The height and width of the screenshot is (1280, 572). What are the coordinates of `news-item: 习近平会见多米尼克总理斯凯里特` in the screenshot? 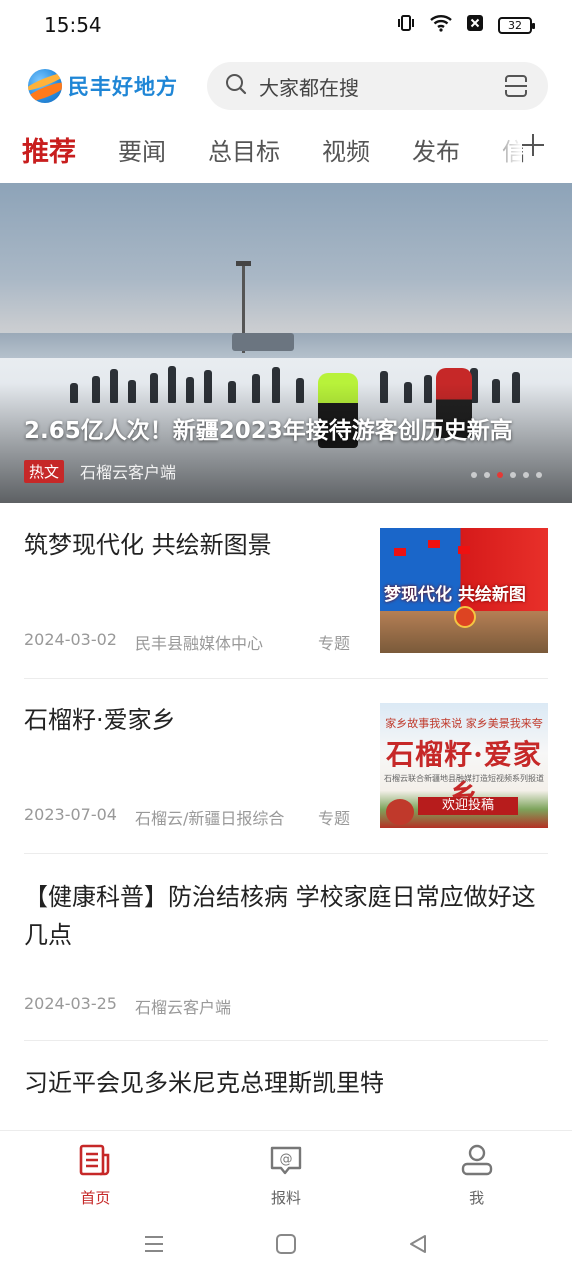 It's located at (286, 1086).